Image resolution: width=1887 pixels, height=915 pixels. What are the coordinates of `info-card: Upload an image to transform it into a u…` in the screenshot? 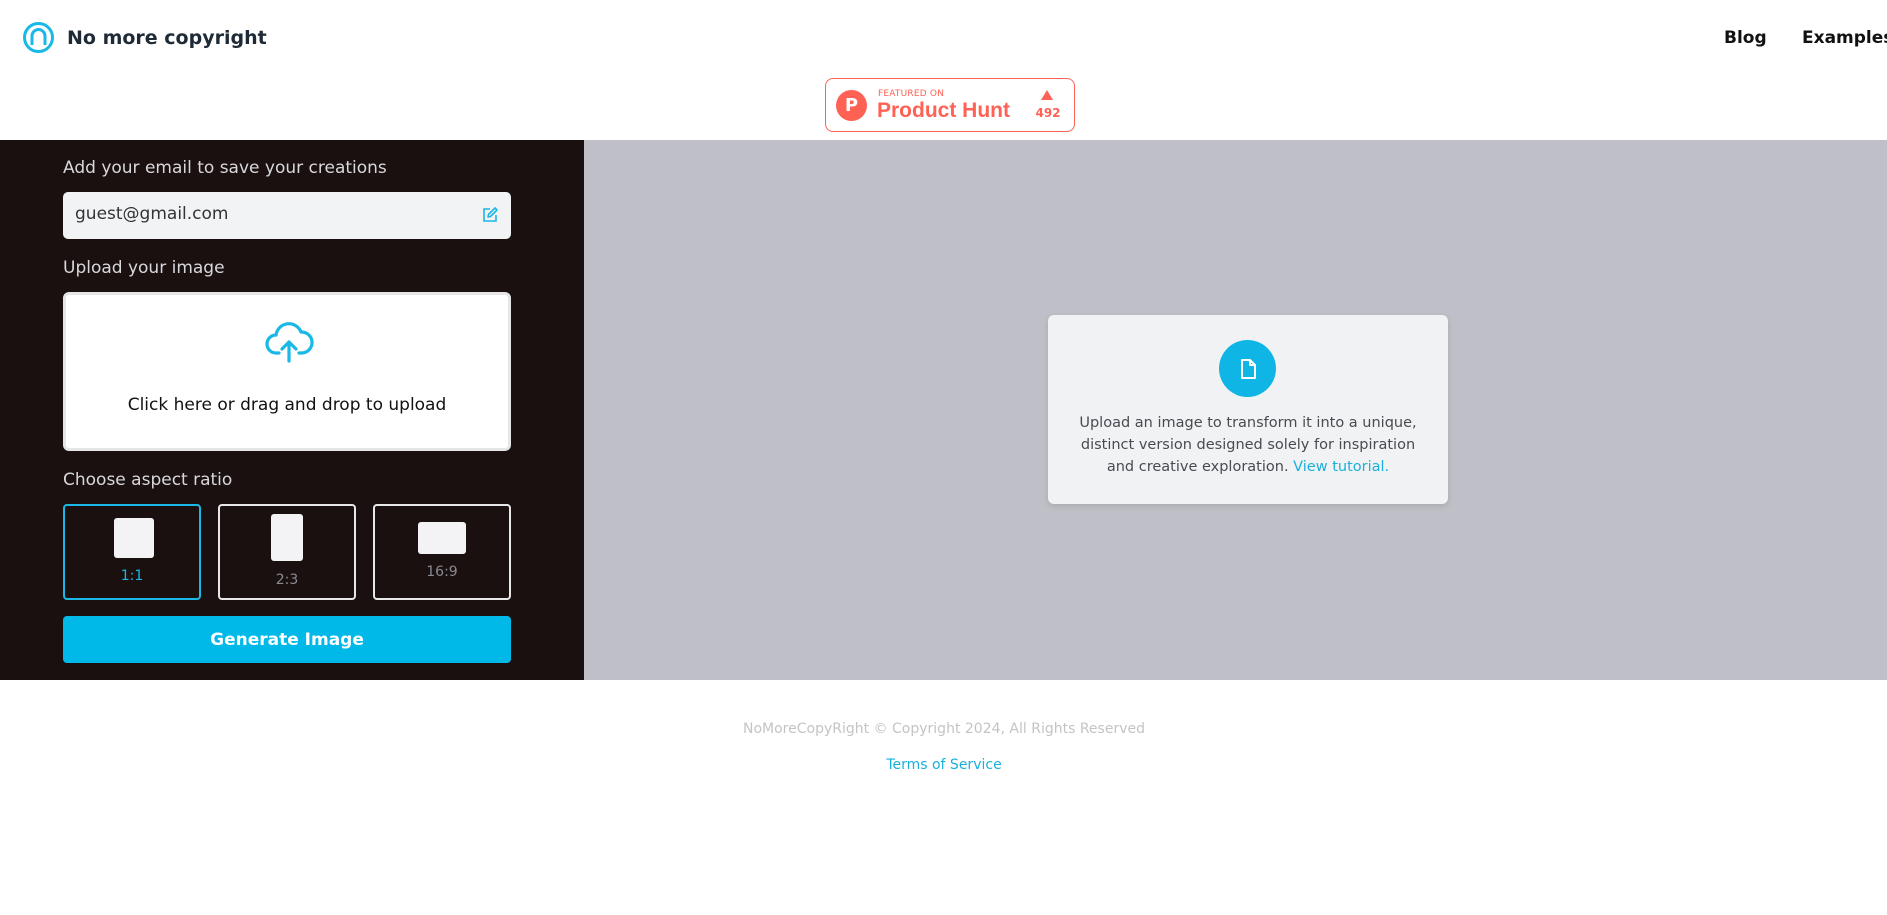 It's located at (1248, 409).